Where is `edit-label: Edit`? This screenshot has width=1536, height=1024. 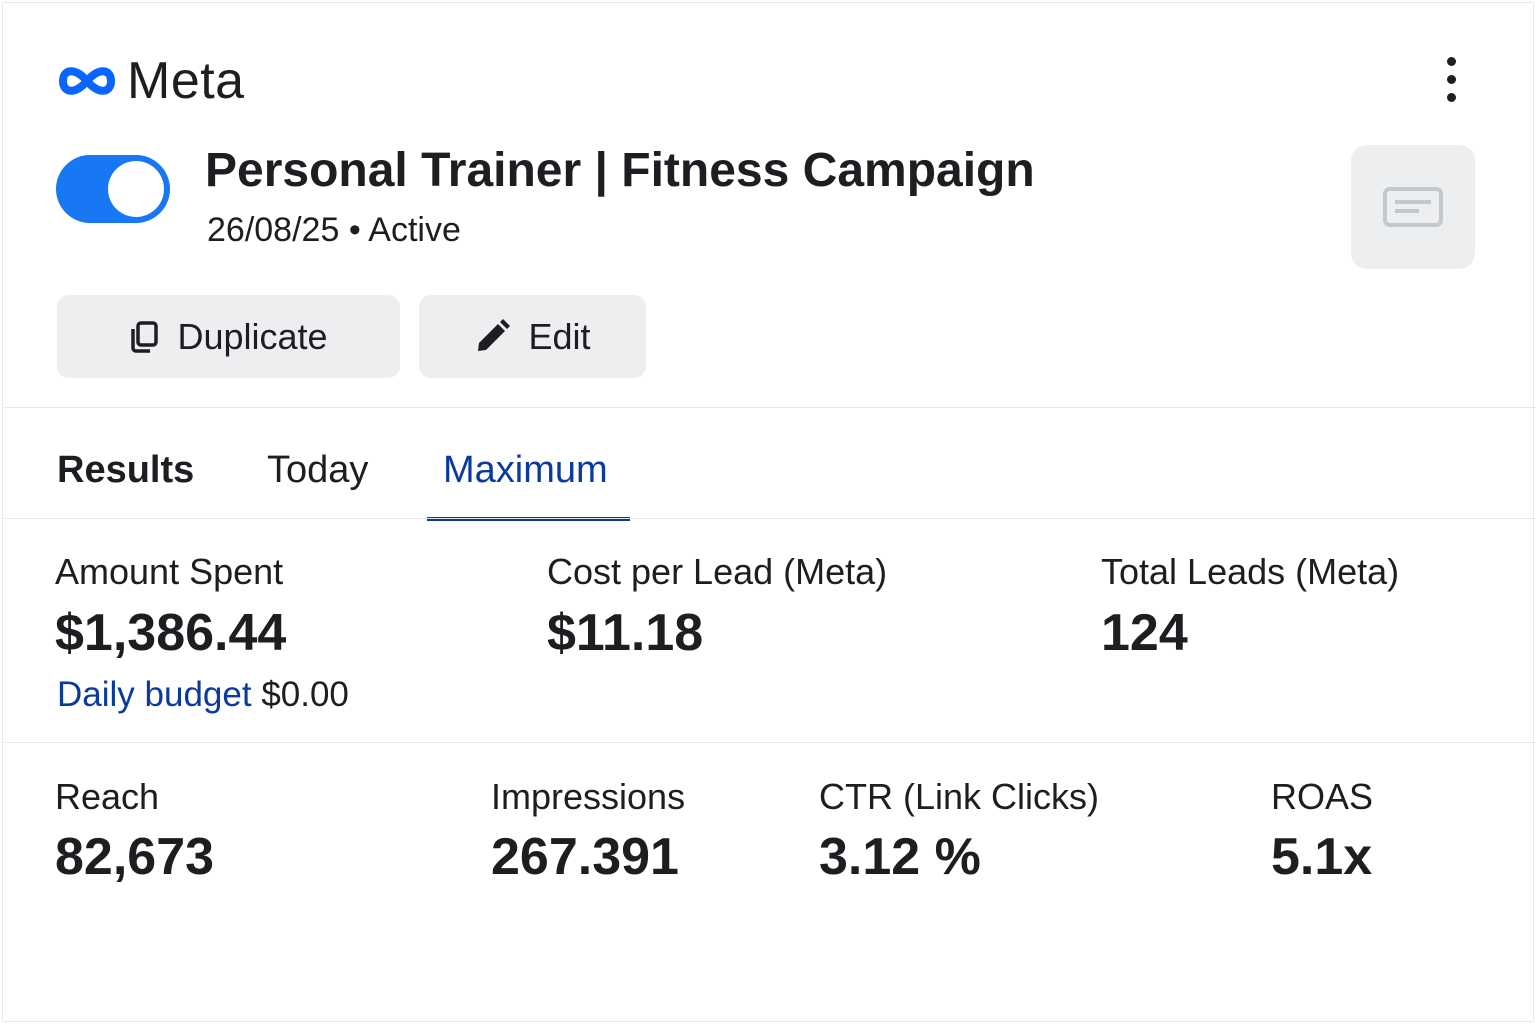 edit-label: Edit is located at coordinates (559, 336).